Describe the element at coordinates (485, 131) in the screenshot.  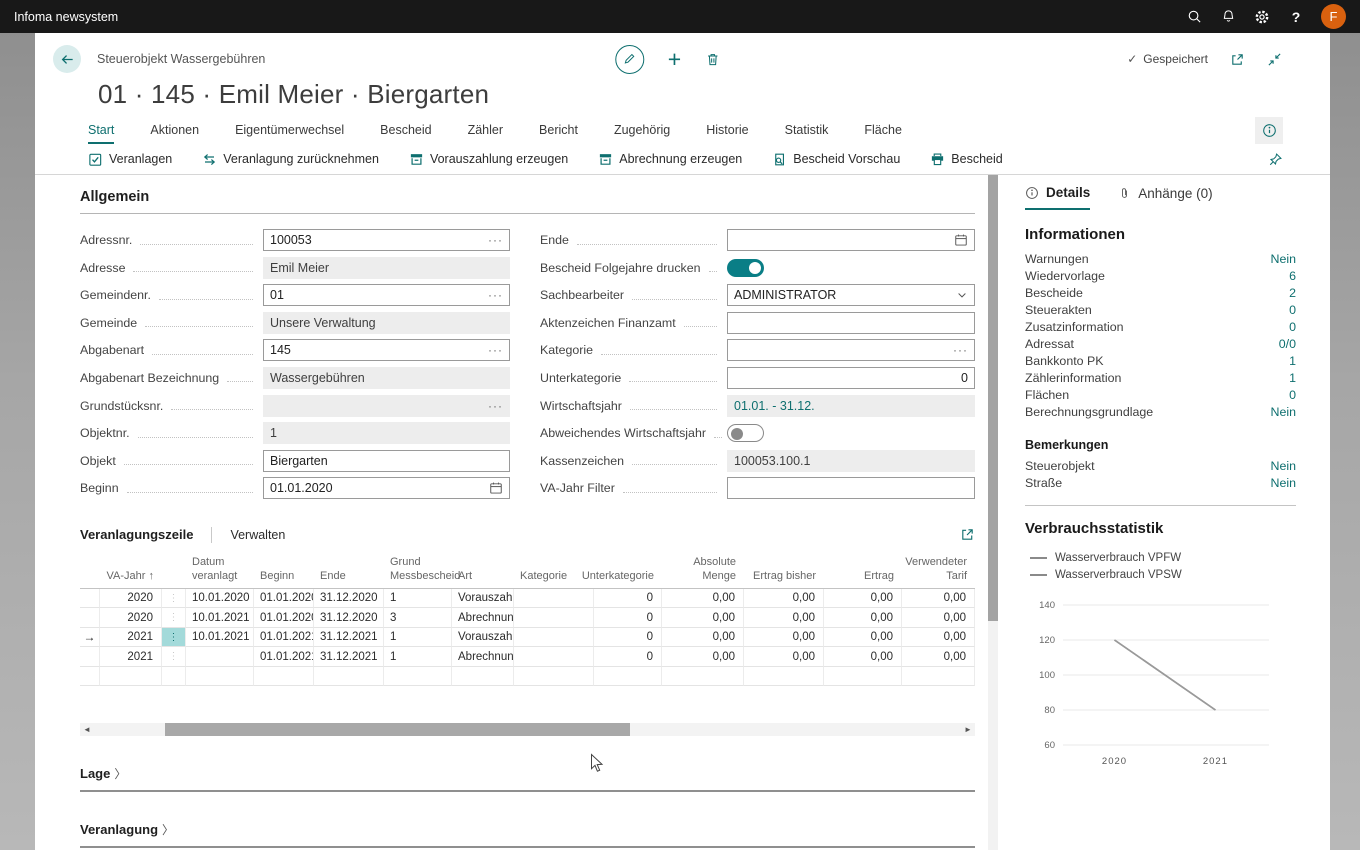
I see `tab-zähler: Zähler` at that location.